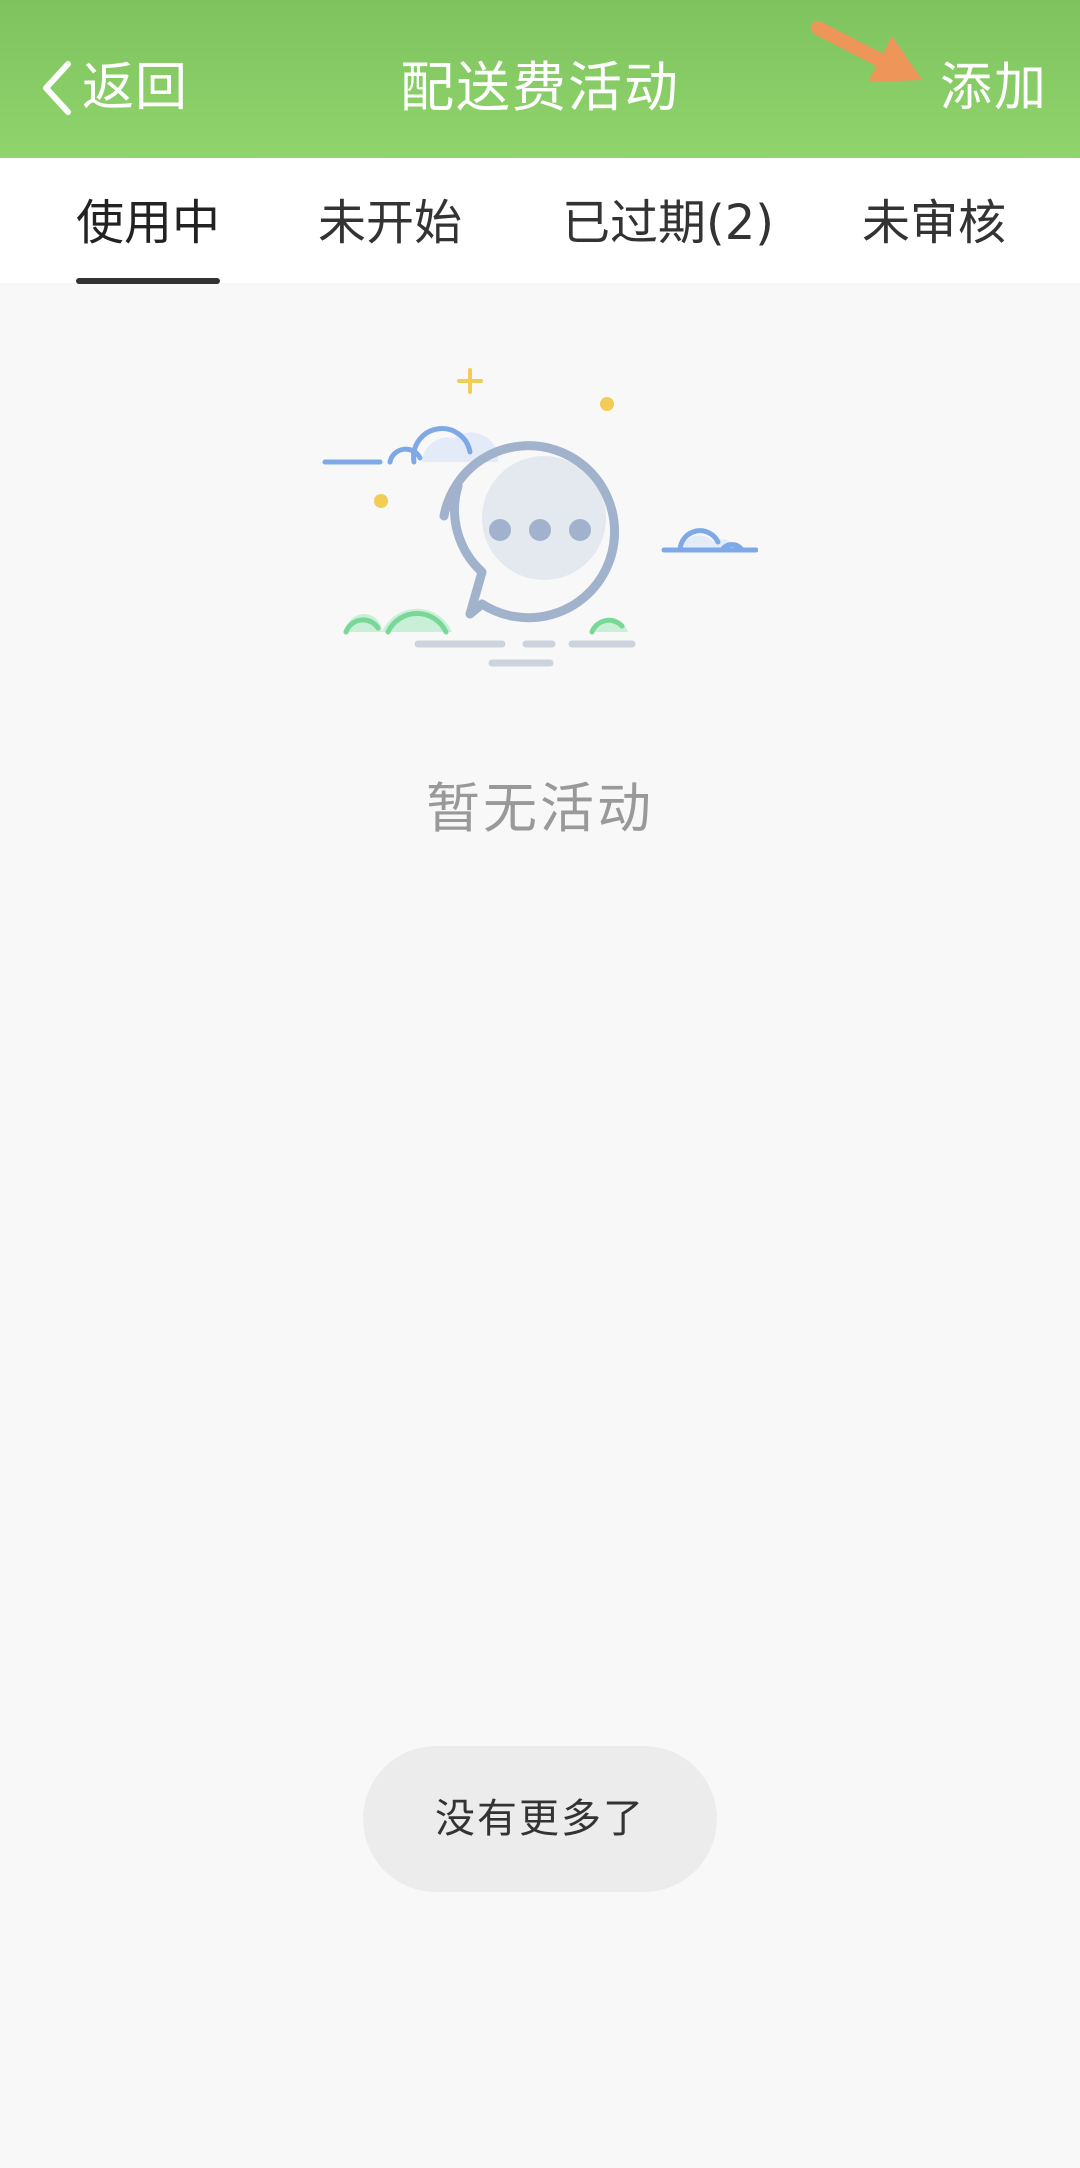 The height and width of the screenshot is (2168, 1080). Describe the element at coordinates (540, 517) in the screenshot. I see `chat-bubble-icon` at that location.